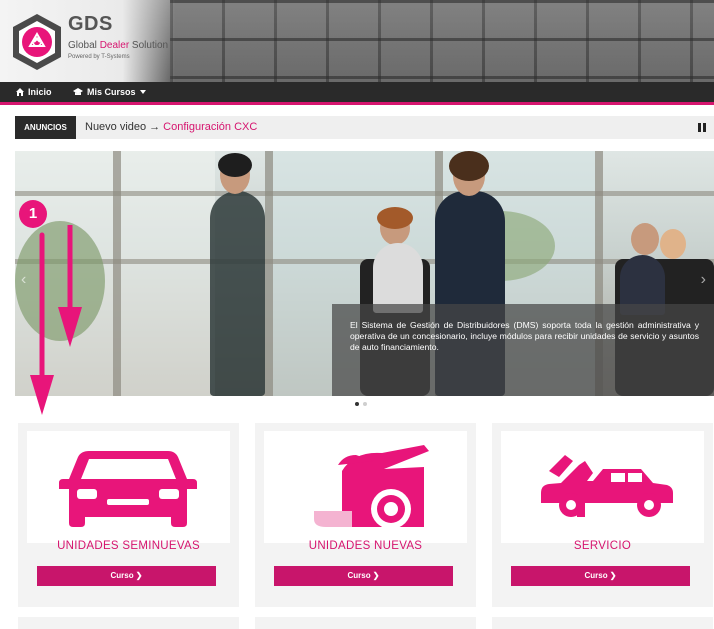 The width and height of the screenshot is (714, 629). What do you see at coordinates (364, 127) in the screenshot?
I see `announcement-bar: ANUNCIOS Nuevo video → Configuración CXC` at bounding box center [364, 127].